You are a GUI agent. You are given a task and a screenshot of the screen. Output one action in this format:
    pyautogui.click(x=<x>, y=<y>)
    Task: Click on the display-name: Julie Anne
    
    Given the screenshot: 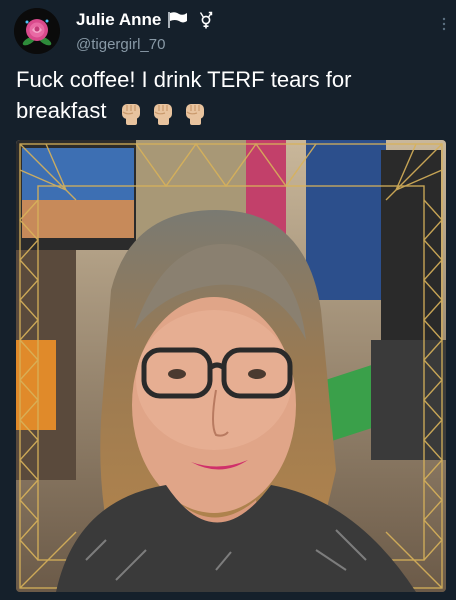 What is the action you would take?
    pyautogui.click(x=118, y=20)
    